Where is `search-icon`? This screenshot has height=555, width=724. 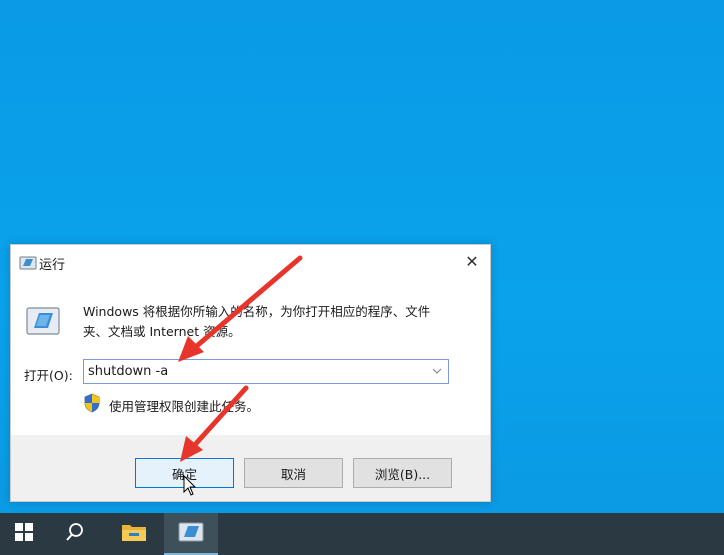 search-icon is located at coordinates (75, 534).